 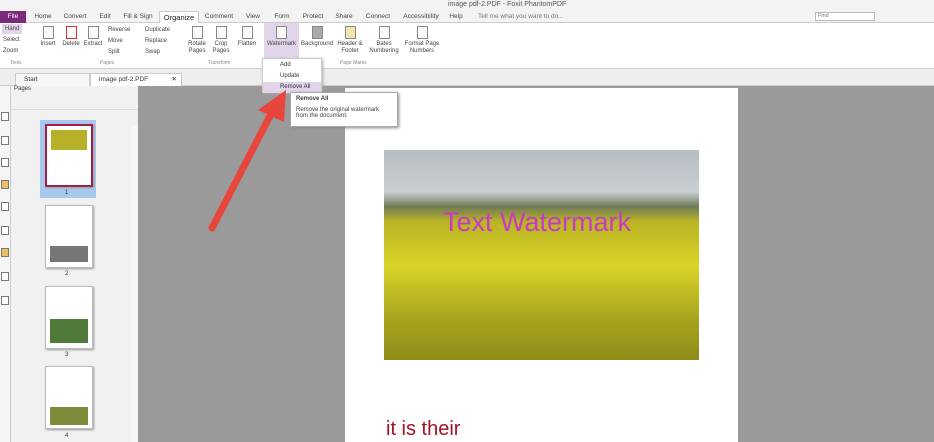 What do you see at coordinates (247, 161) in the screenshot?
I see `red-arrow-annotation` at bounding box center [247, 161].